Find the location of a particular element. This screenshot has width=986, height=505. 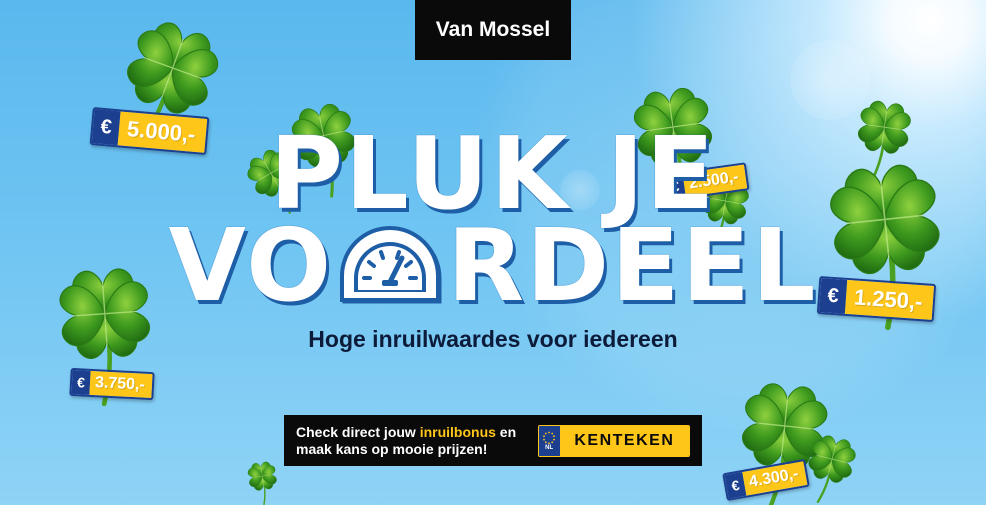

plate-country: NL is located at coordinates (549, 447).